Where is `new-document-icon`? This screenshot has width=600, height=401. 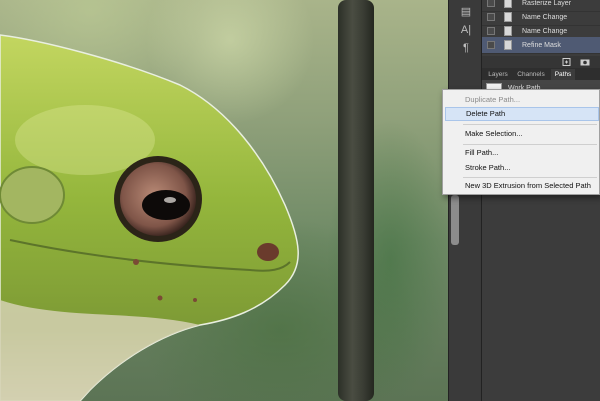 new-document-icon is located at coordinates (567, 62).